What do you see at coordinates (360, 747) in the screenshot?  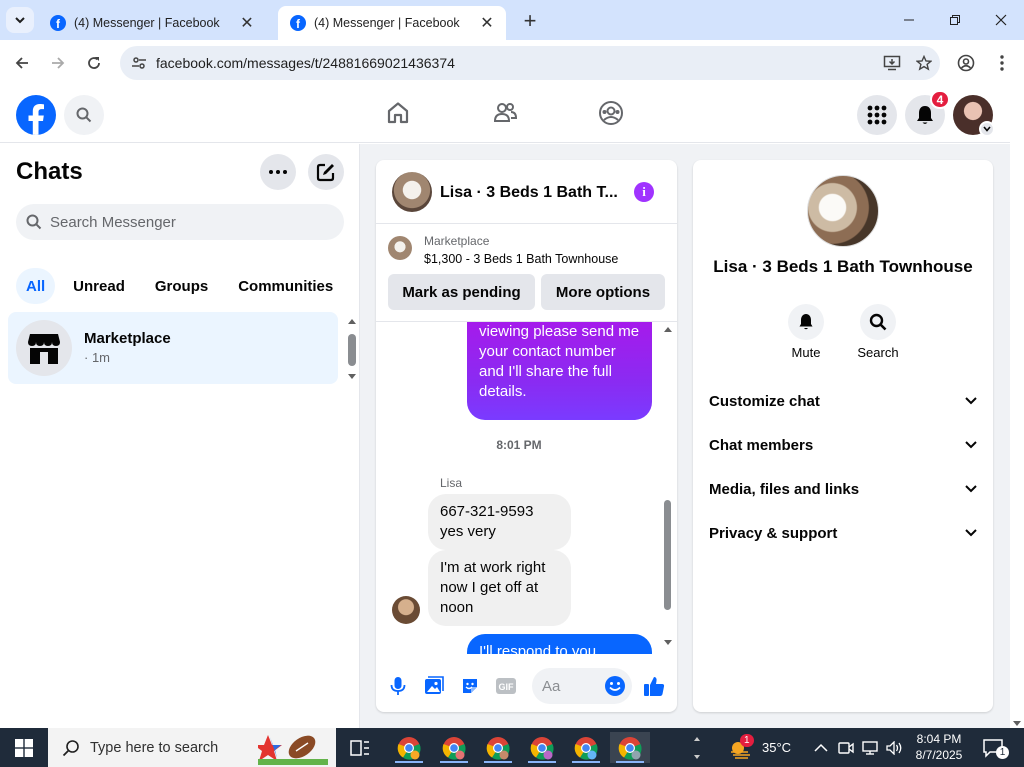 I see `task-view-button` at bounding box center [360, 747].